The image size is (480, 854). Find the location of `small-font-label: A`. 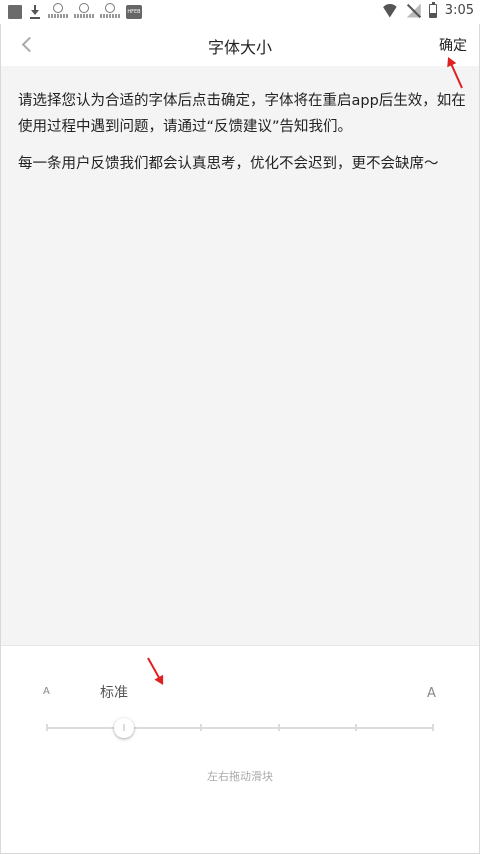

small-font-label: A is located at coordinates (46, 691).